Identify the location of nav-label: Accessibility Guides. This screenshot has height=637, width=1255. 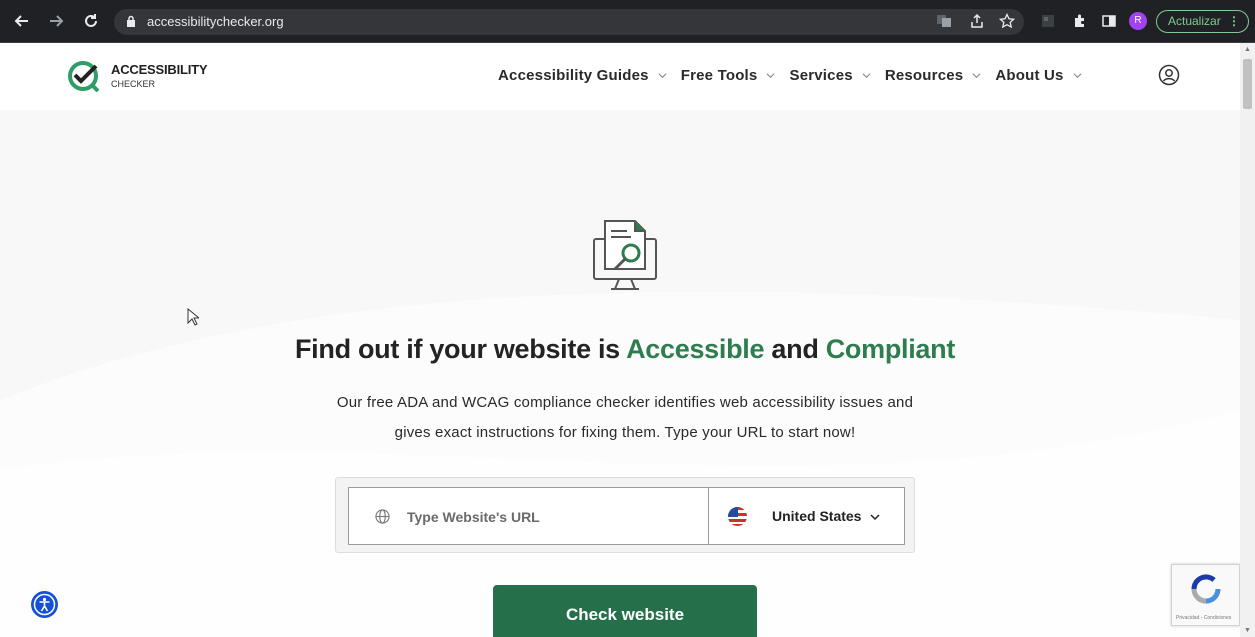
(573, 75).